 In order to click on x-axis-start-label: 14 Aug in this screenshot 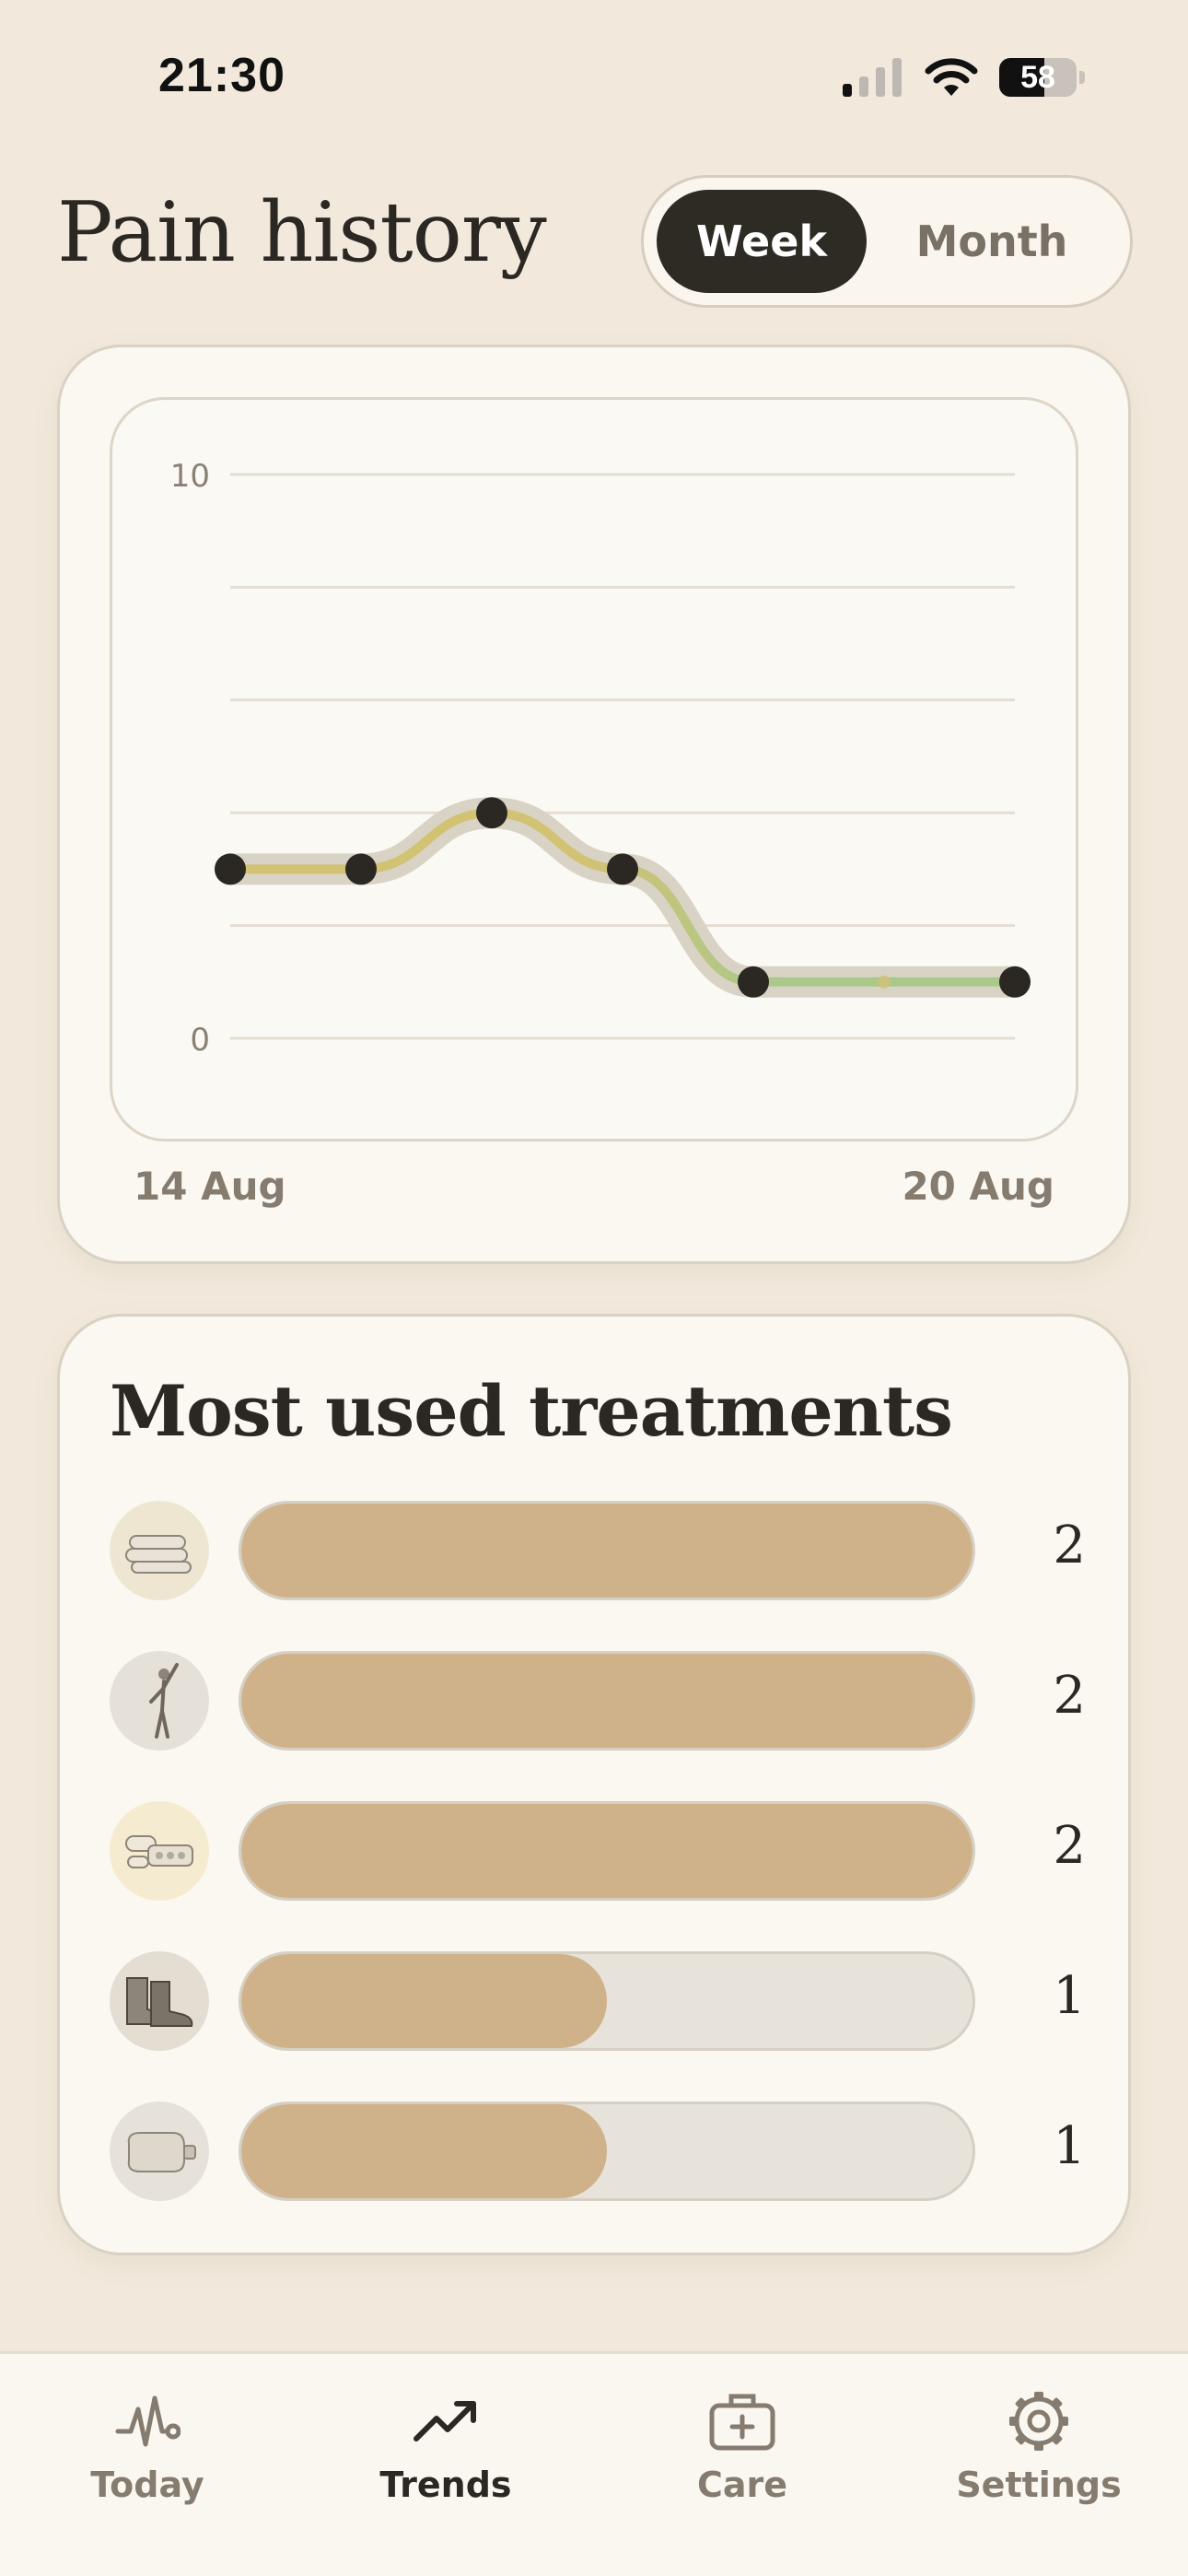, I will do `click(210, 1186)`.